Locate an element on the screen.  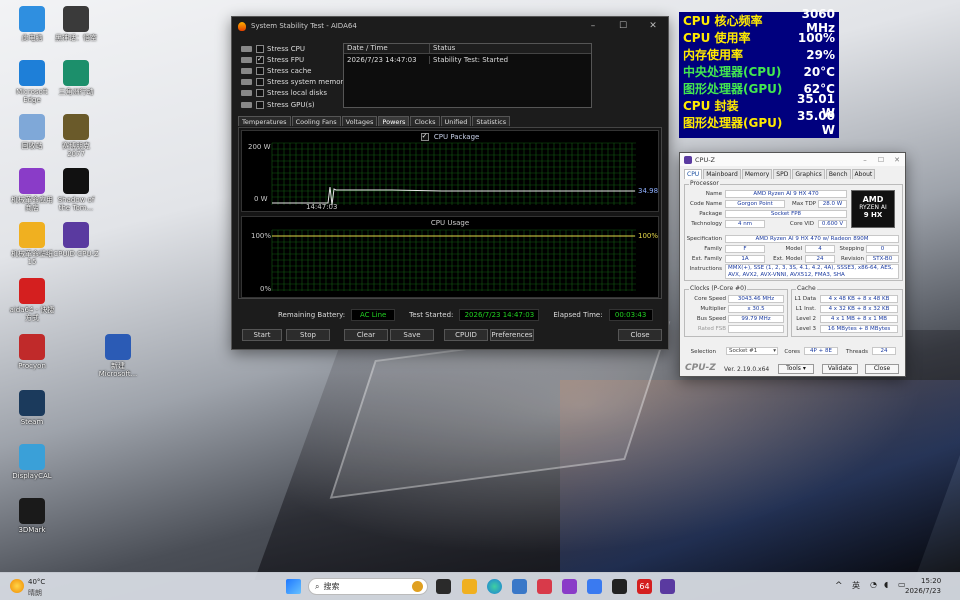
weather-temp: 40°C is located at coordinates (36, 582).